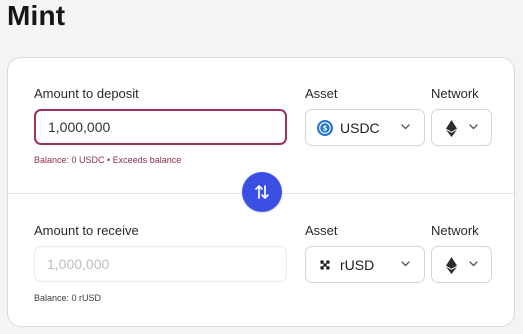 The width and height of the screenshot is (523, 334). What do you see at coordinates (68, 298) in the screenshot?
I see `receive-balance-helper: Balance: 0 rUSD` at bounding box center [68, 298].